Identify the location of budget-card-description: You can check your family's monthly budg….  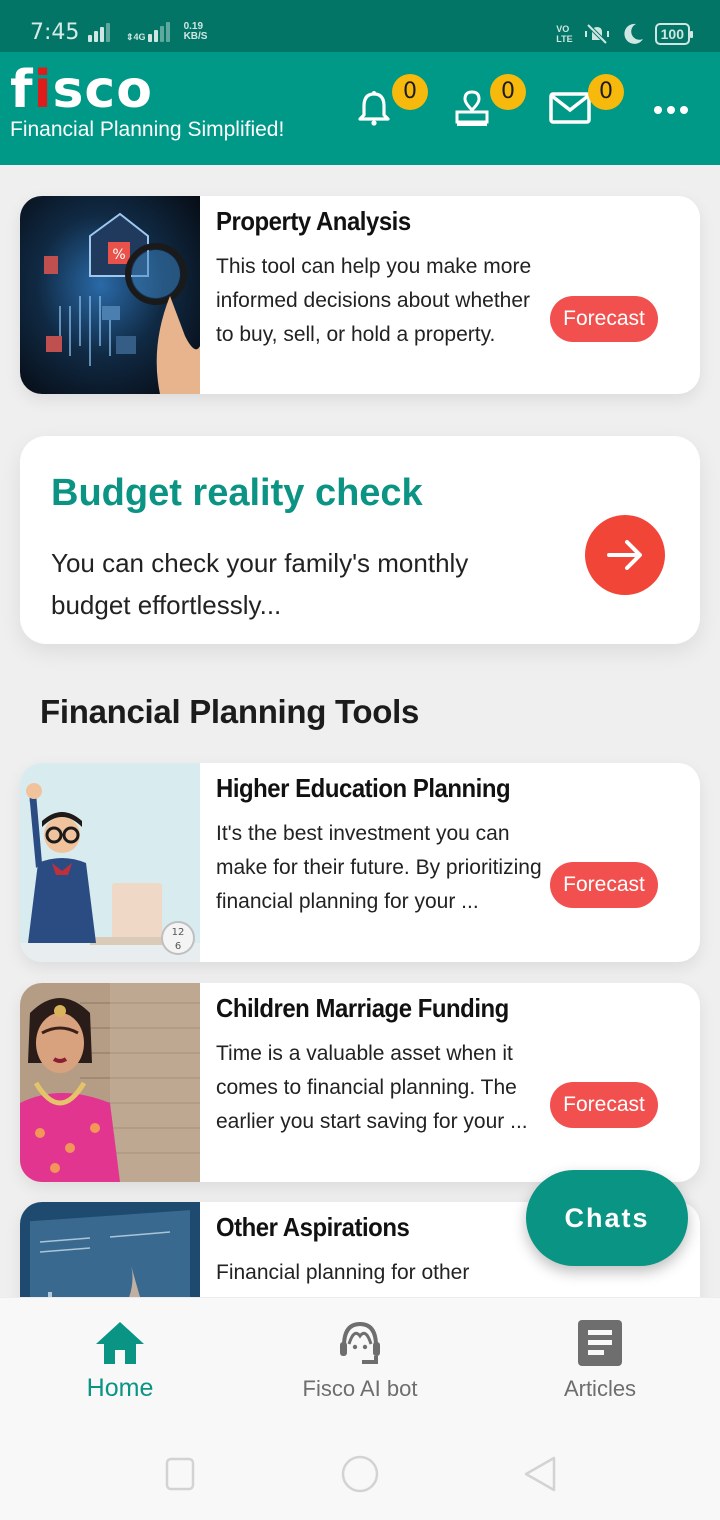
(260, 584).